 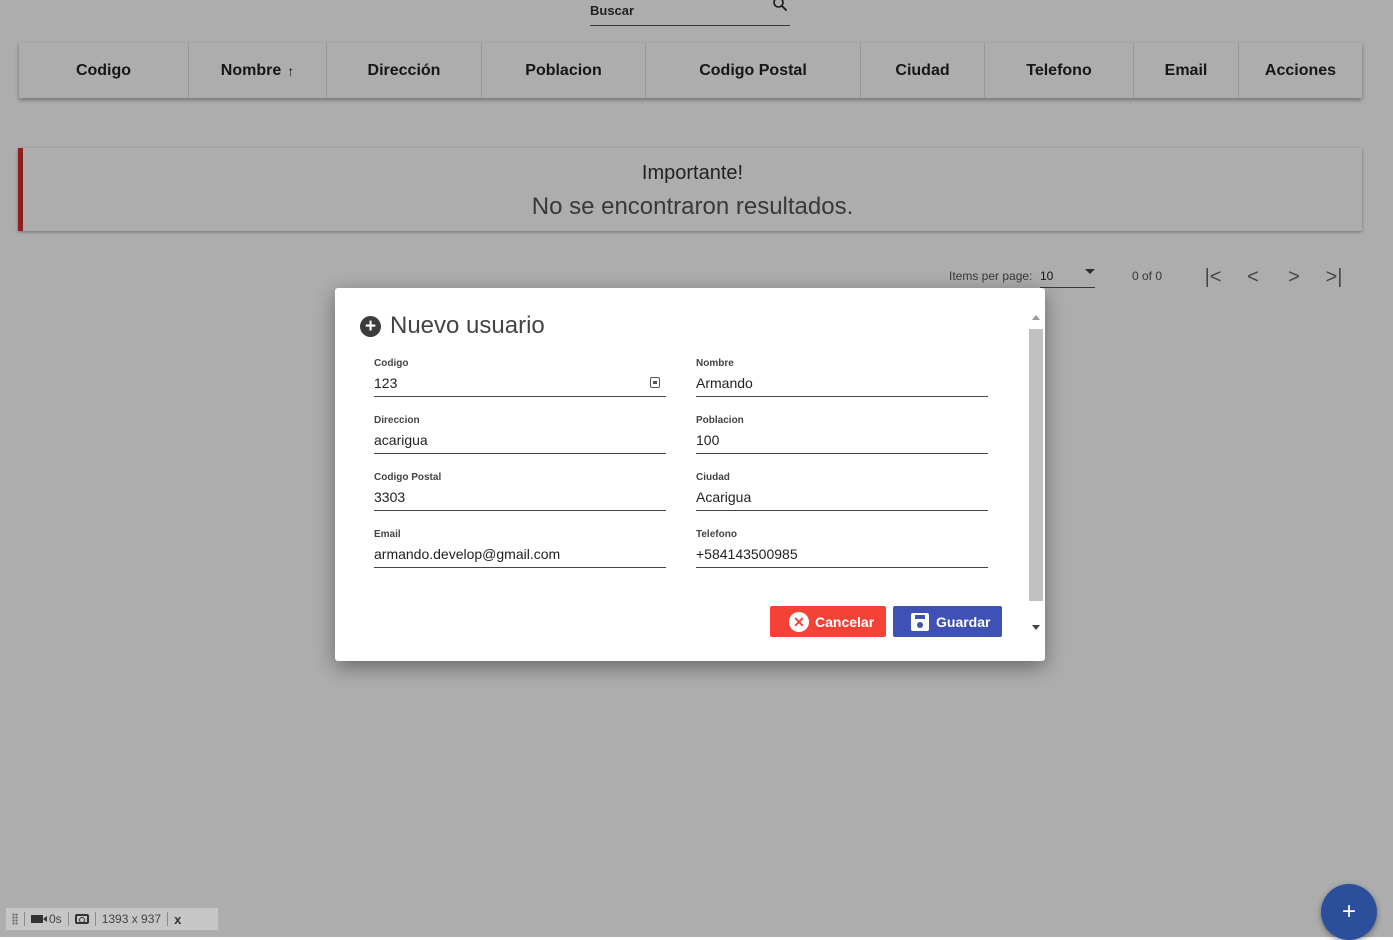 I want to click on scroll-down-arrow-icon, so click(x=1036, y=627).